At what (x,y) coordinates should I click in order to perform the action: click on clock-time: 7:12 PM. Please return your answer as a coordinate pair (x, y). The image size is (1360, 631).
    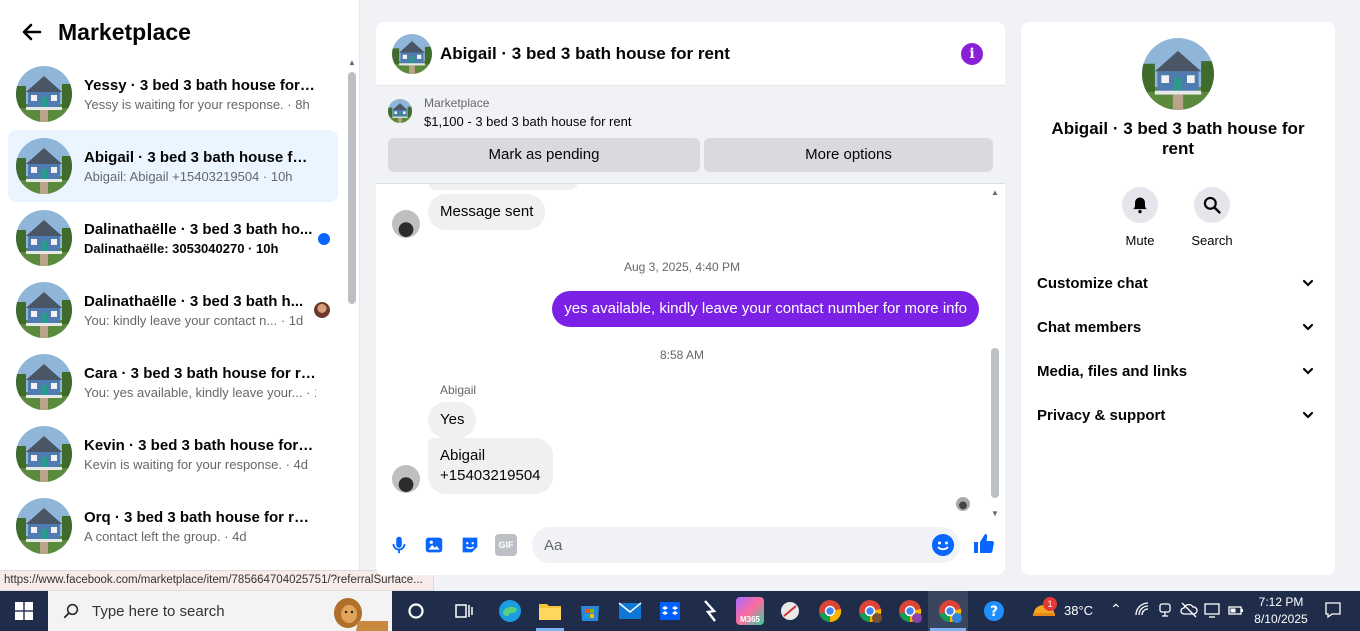
    Looking at the image, I should click on (1281, 602).